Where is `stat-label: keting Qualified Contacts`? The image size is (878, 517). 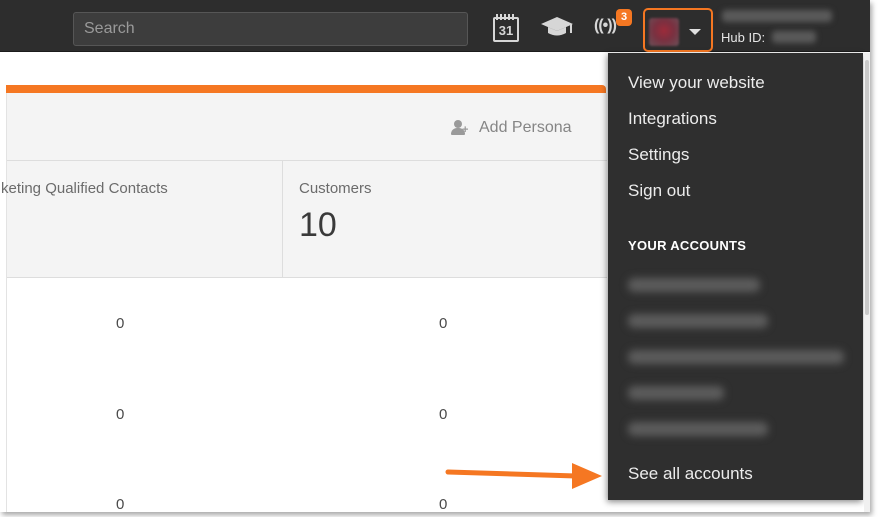
stat-label: keting Qualified Contacts is located at coordinates (84, 188).